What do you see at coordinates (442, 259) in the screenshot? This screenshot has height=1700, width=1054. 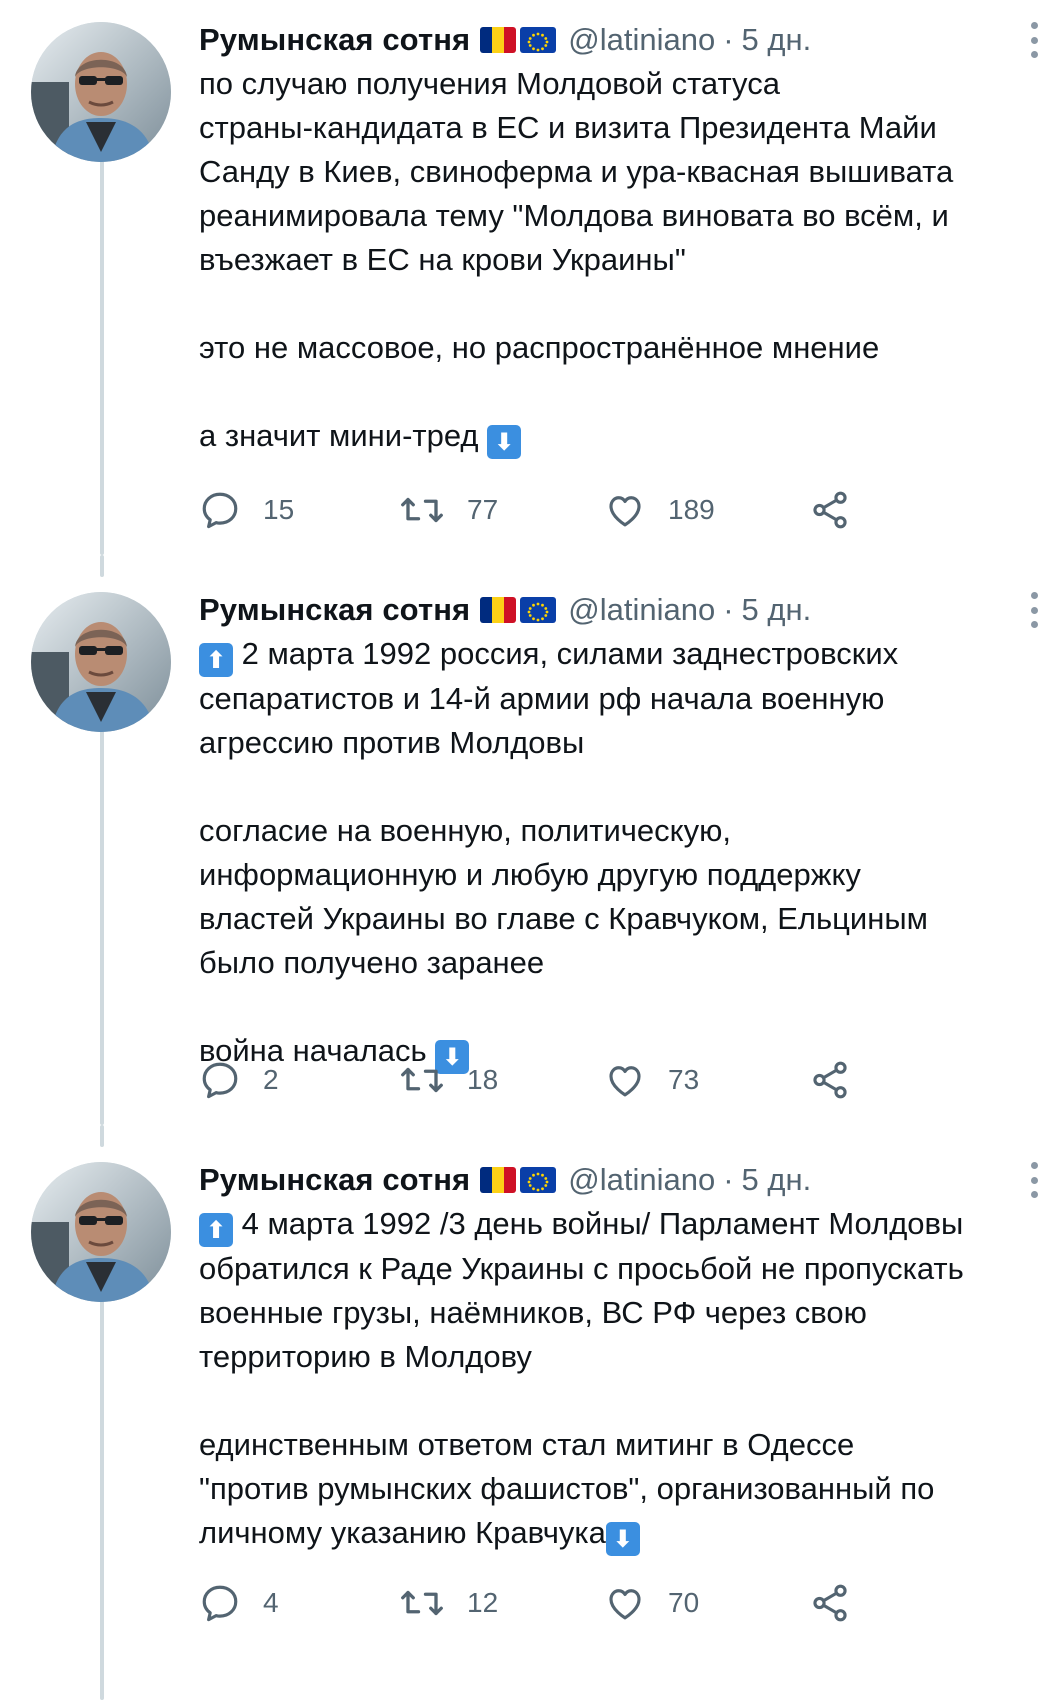 I see `text-line: въезжает в ЕС на крови Украины"` at bounding box center [442, 259].